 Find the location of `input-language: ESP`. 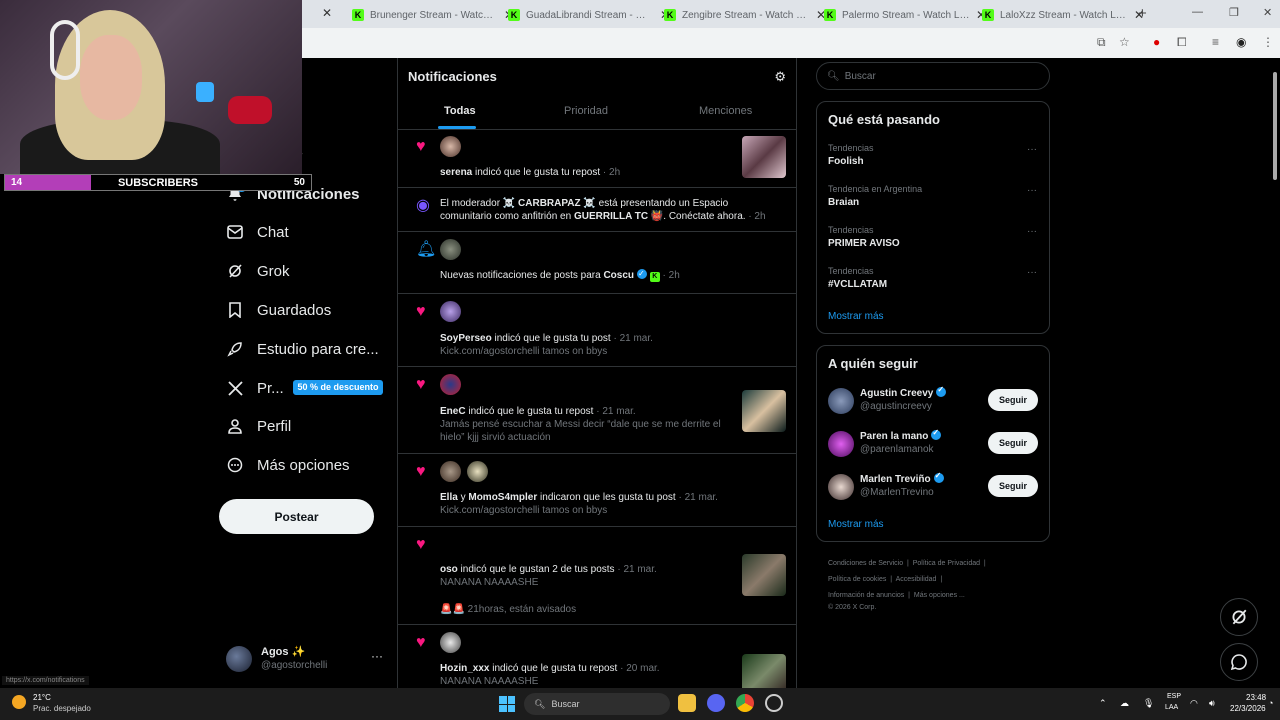

input-language: ESP is located at coordinates (1174, 696).